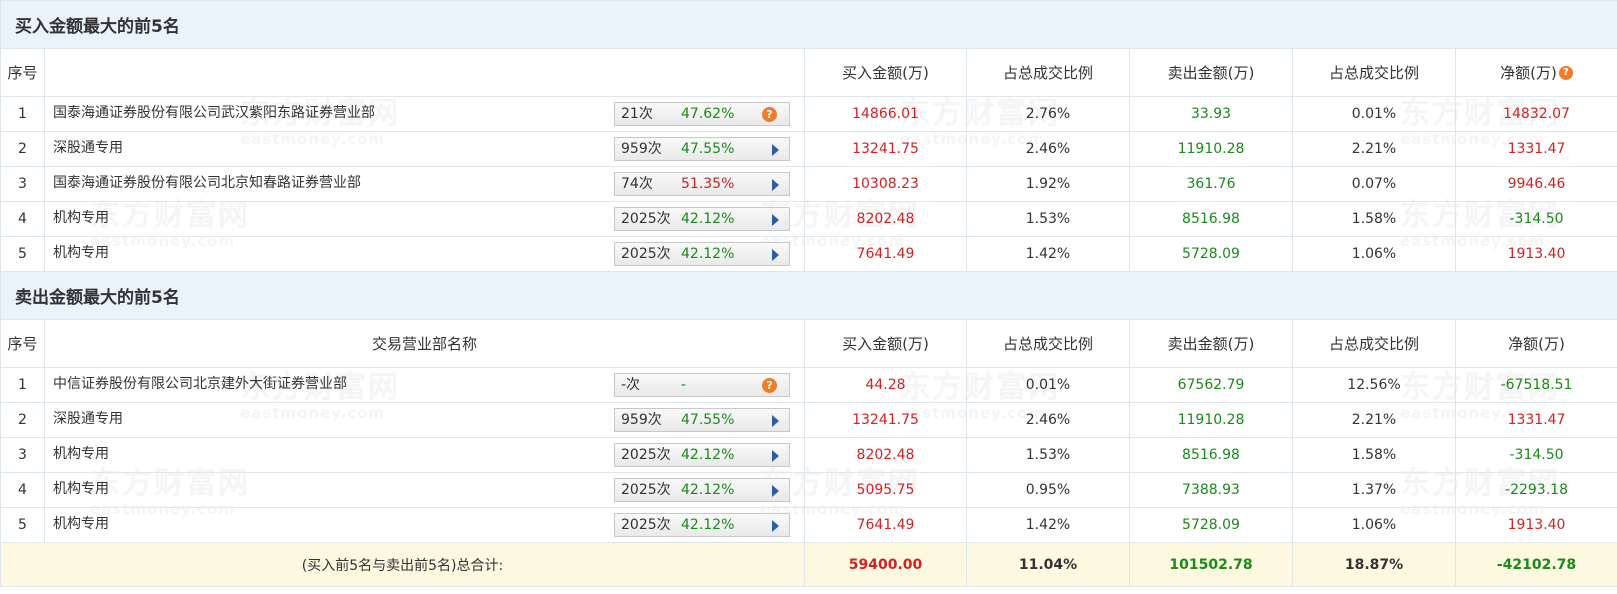  Describe the element at coordinates (708, 184) in the screenshot. I see `win-rate: 51.35%` at that location.